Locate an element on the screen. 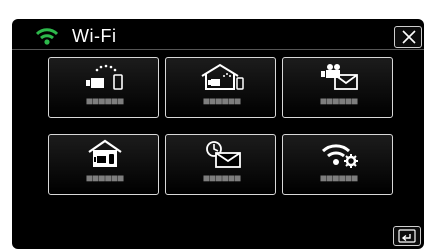 The width and height of the screenshot is (436, 251). close-button is located at coordinates (408, 37).